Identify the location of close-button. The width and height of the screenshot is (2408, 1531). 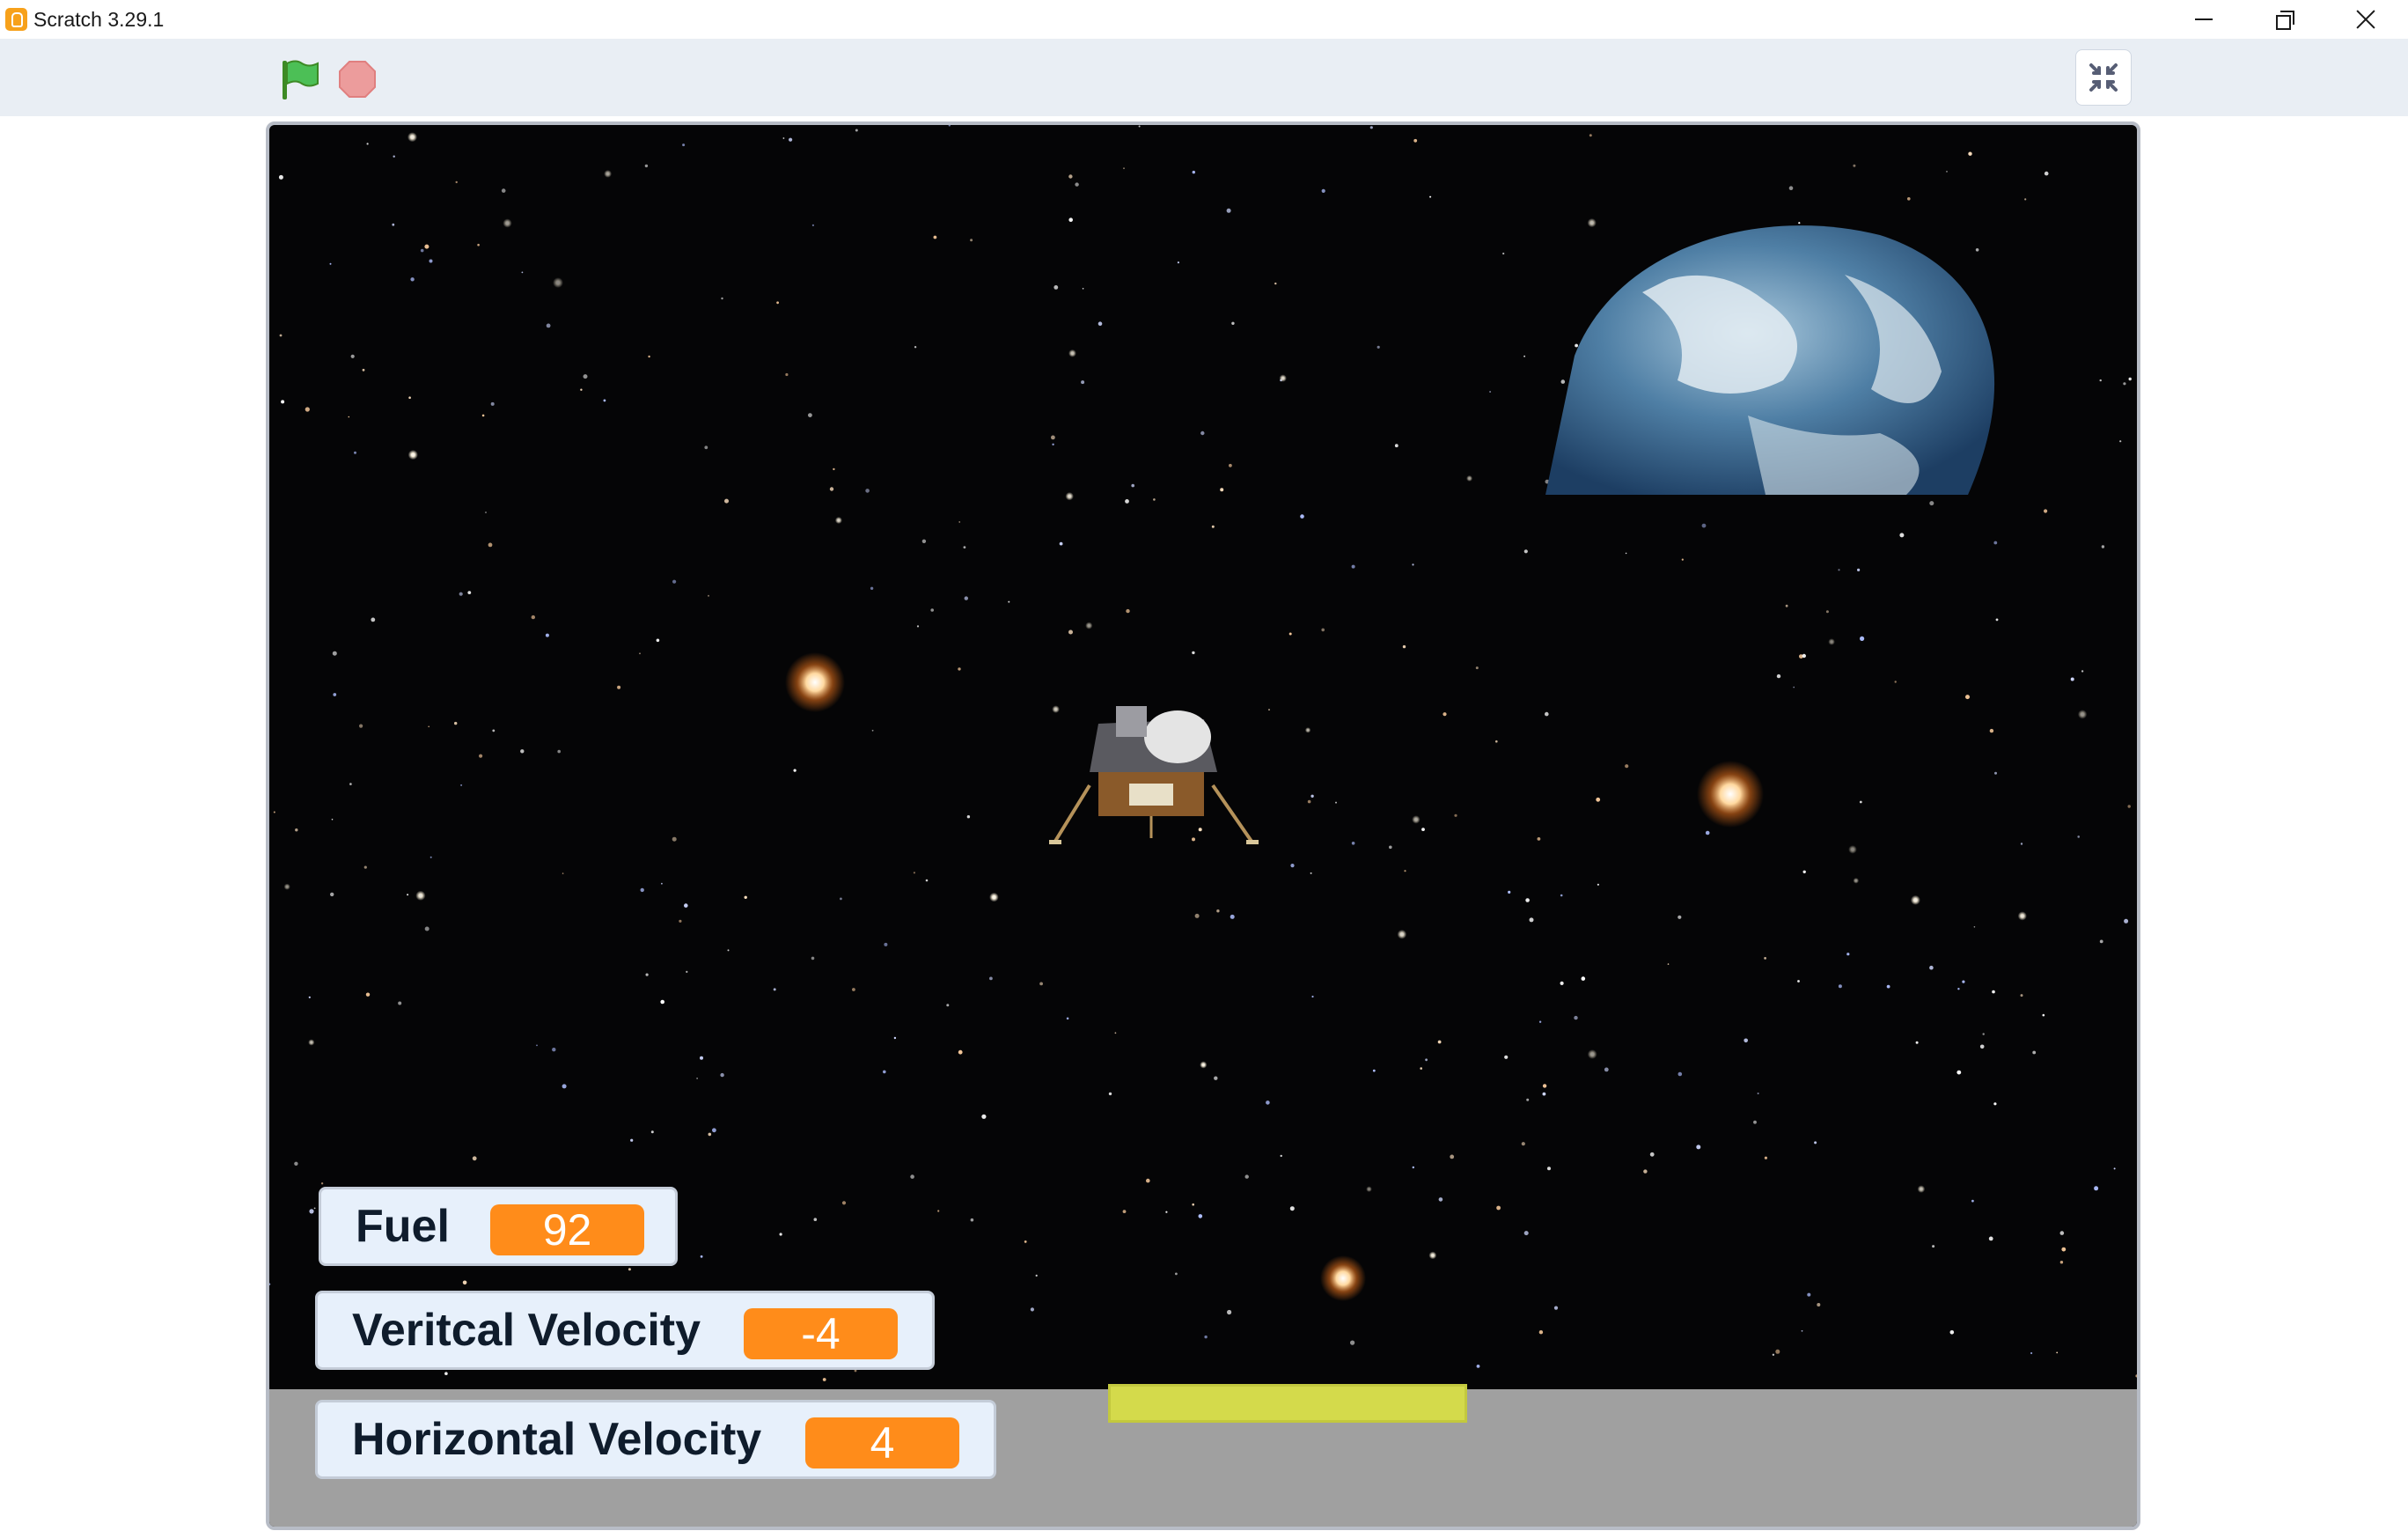
(2365, 19).